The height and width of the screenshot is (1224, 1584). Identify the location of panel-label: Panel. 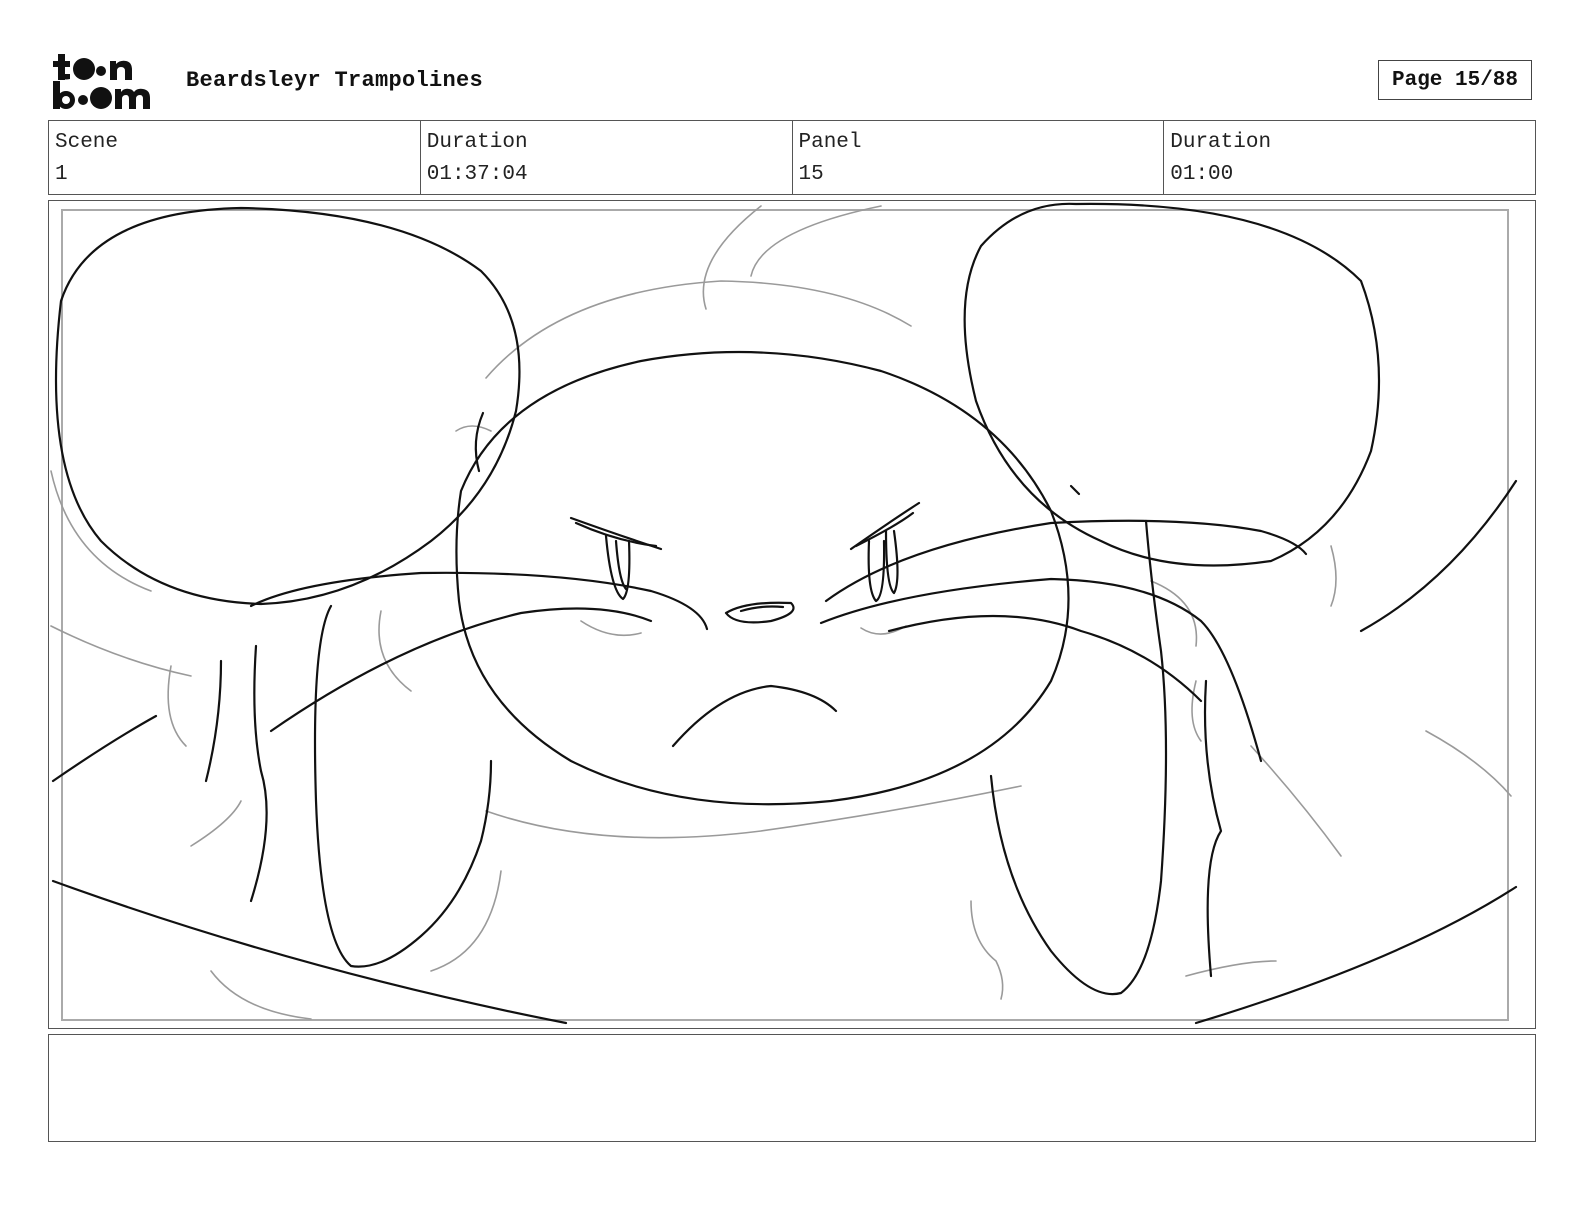
(830, 142).